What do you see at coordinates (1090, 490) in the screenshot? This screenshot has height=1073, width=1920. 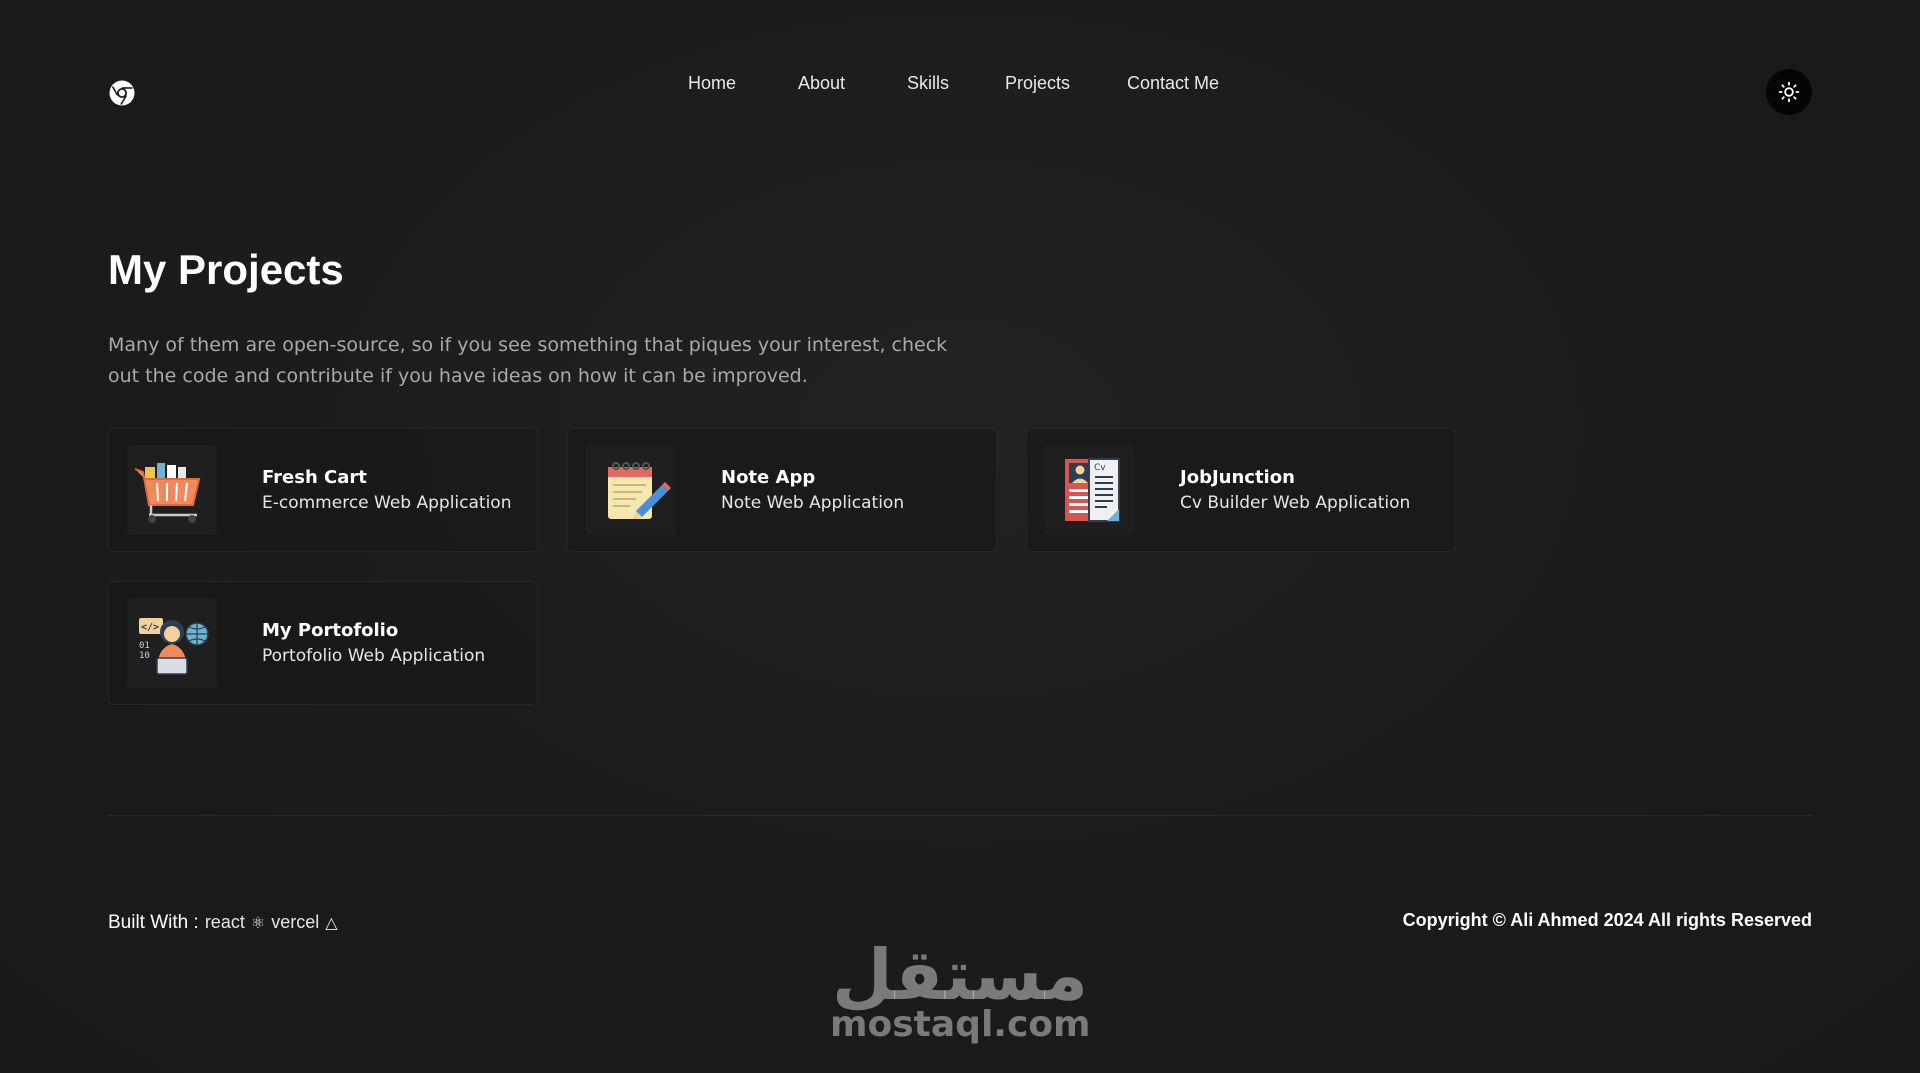 I see `cv-document-icon: Cv` at bounding box center [1090, 490].